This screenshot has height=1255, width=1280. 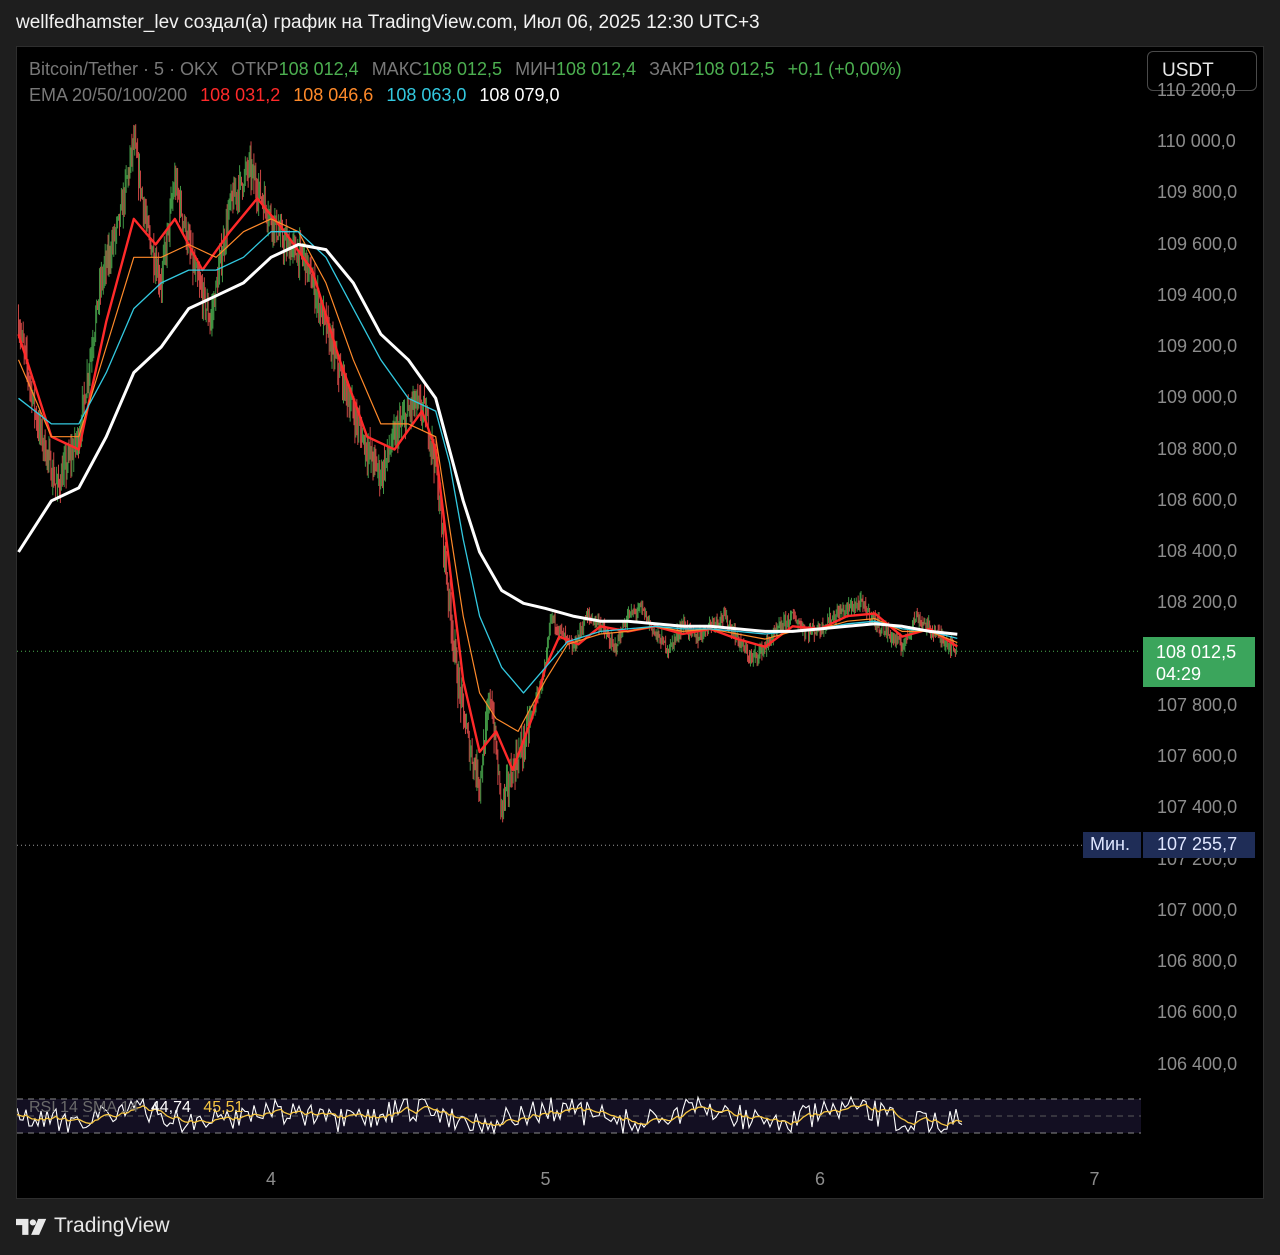 What do you see at coordinates (108, 95) in the screenshot?
I see `ema-label: EMA 20/50/100/200` at bounding box center [108, 95].